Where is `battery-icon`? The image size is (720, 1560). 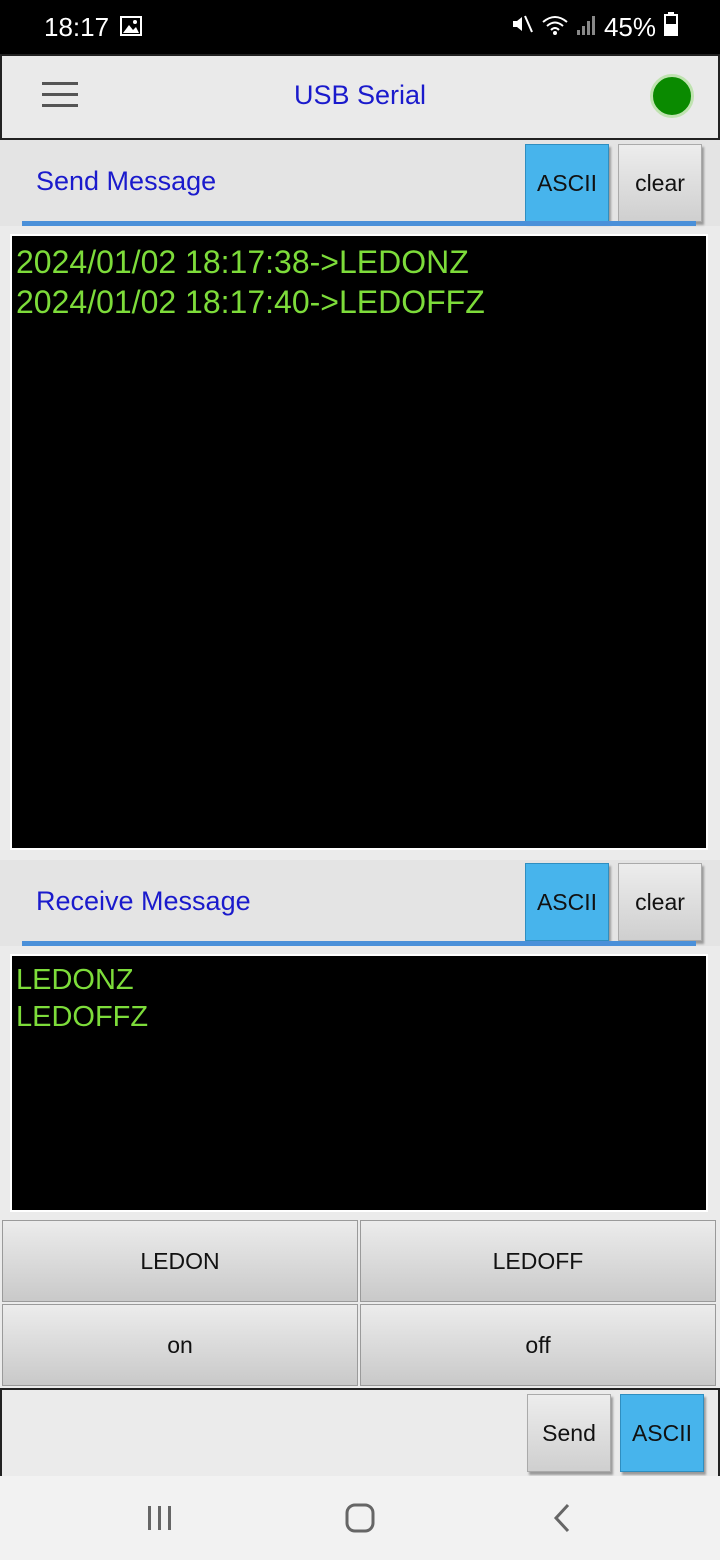 battery-icon is located at coordinates (671, 27).